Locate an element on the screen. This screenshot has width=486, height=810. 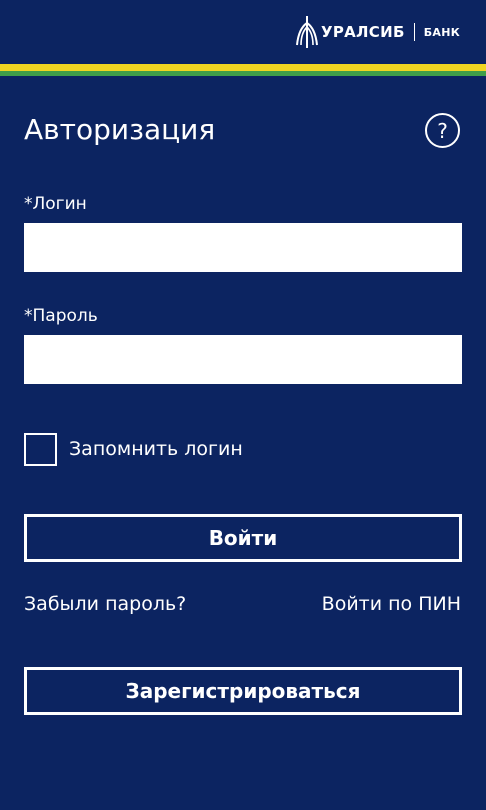
password-label: *Пароль is located at coordinates (61, 316).